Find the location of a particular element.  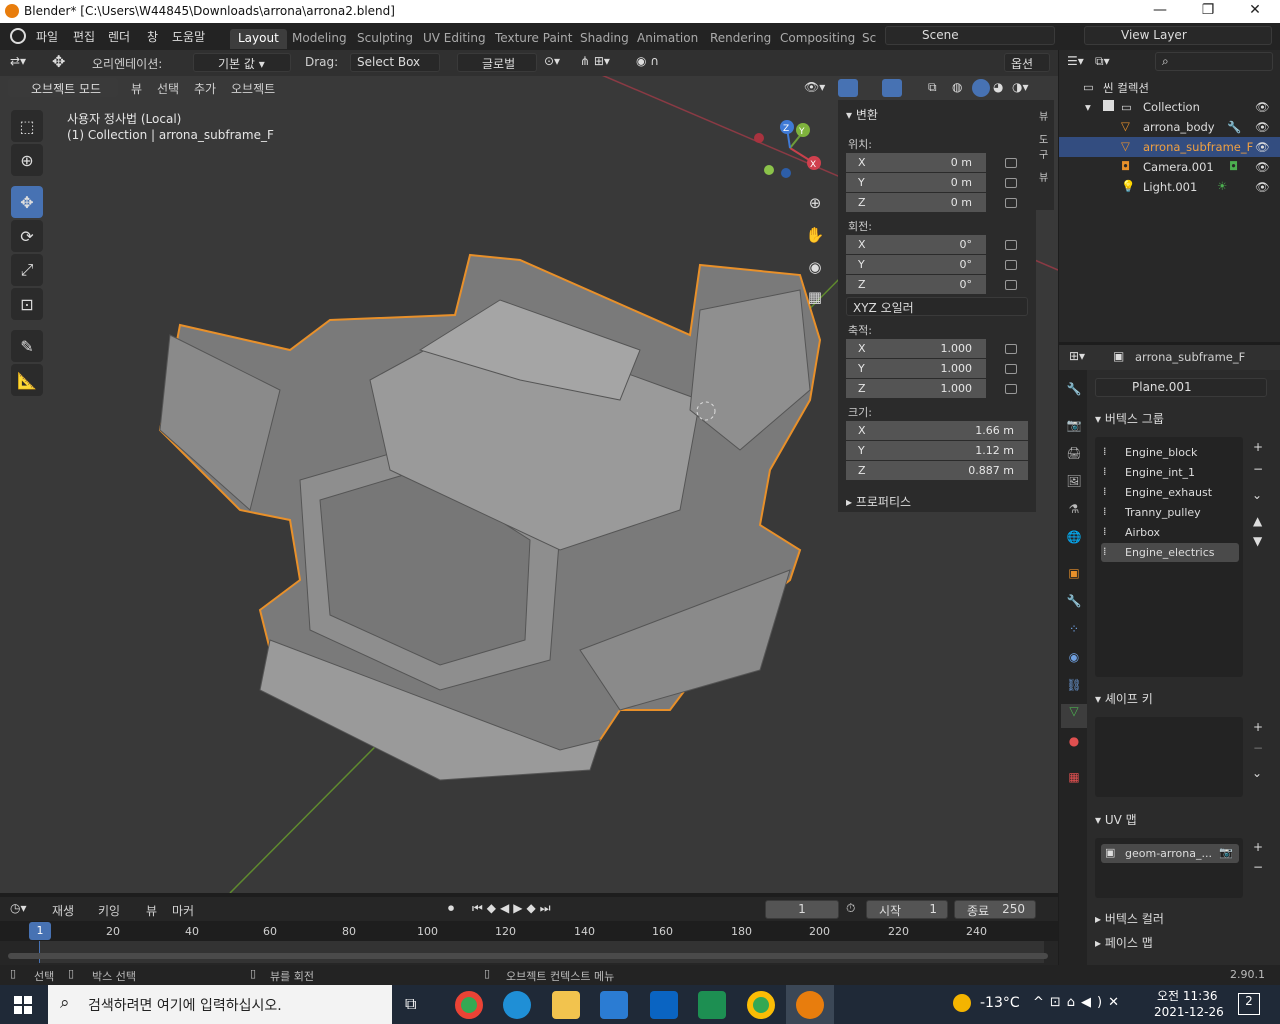

app-icon is located at coordinates (712, 1005).